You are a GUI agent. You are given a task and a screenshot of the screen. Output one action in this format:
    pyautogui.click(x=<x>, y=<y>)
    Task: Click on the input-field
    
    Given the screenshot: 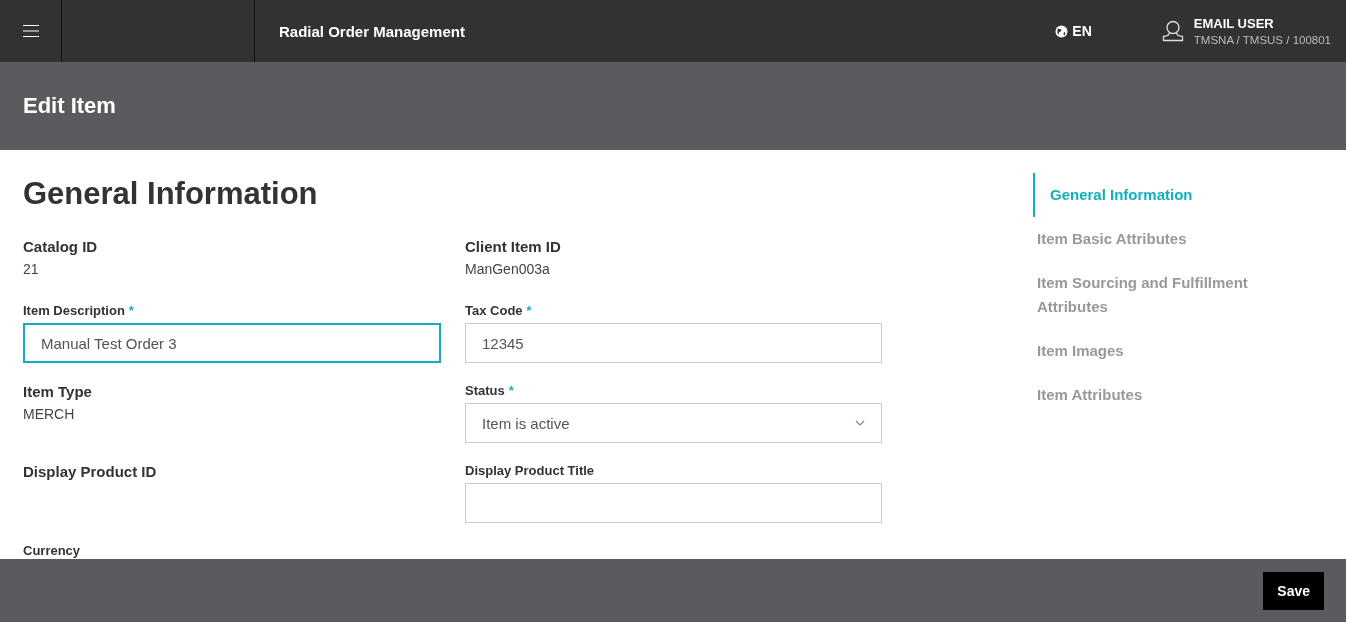 What is the action you would take?
    pyautogui.click(x=673, y=503)
    